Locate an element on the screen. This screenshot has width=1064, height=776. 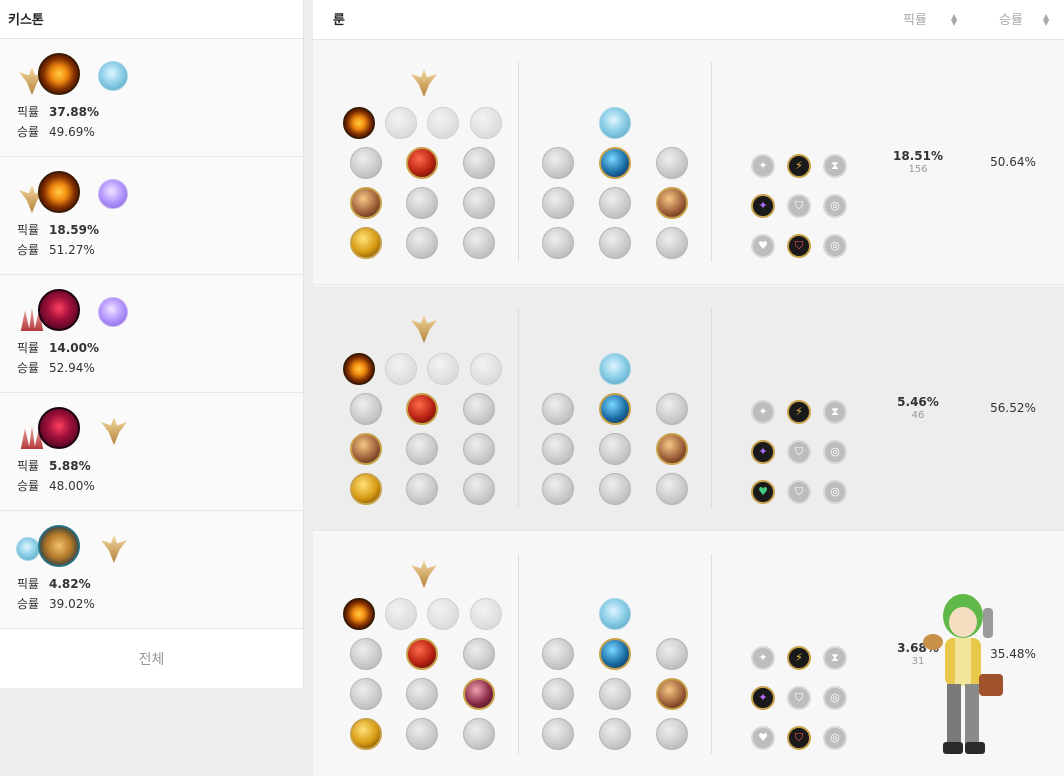
pick-rate: 4.82% is located at coordinates (70, 584).